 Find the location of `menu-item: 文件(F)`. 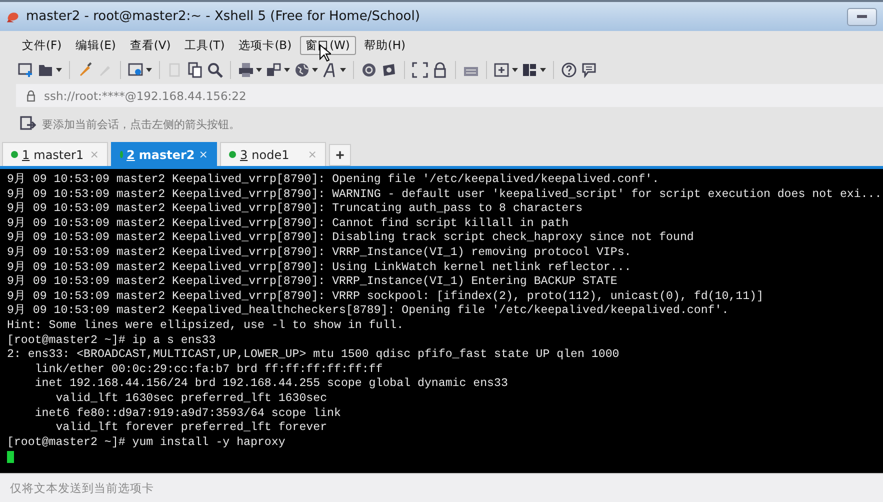

menu-item: 文件(F) is located at coordinates (42, 45).